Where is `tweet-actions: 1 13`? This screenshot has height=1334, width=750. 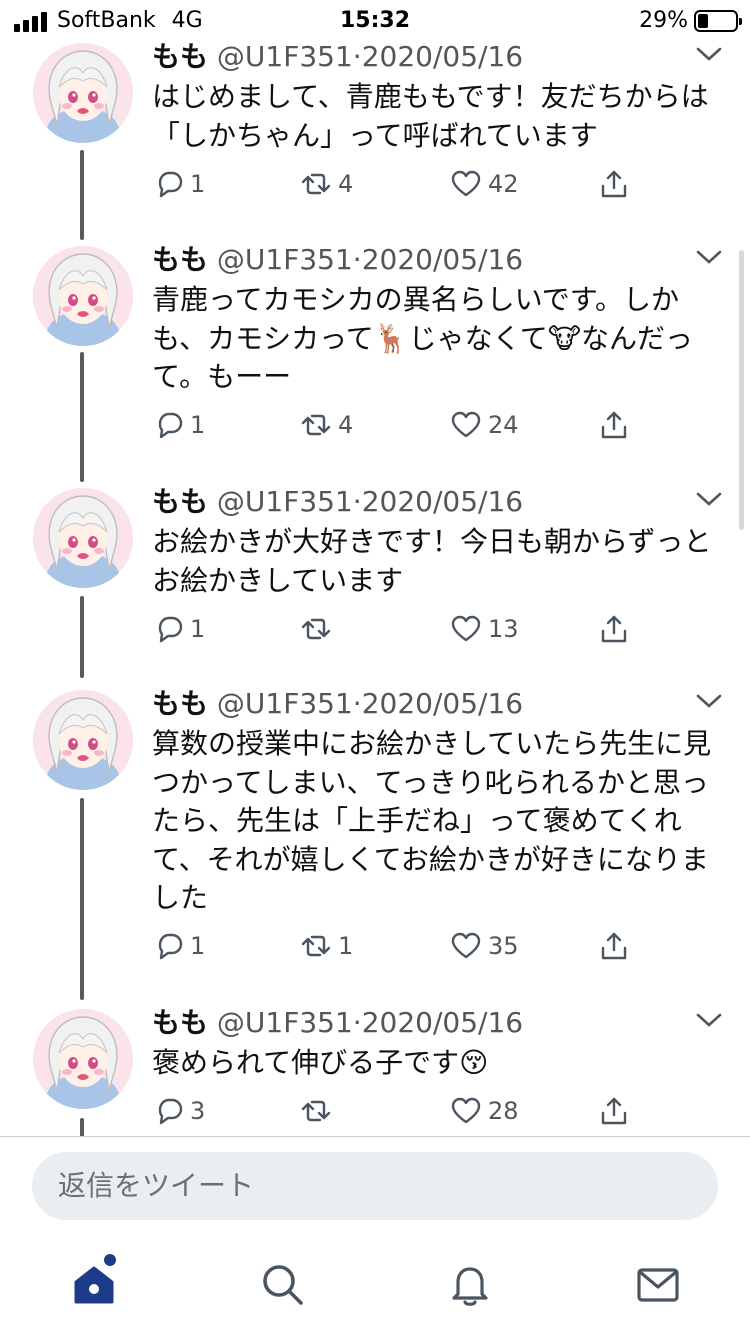 tweet-actions: 1 13 is located at coordinates (392, 630).